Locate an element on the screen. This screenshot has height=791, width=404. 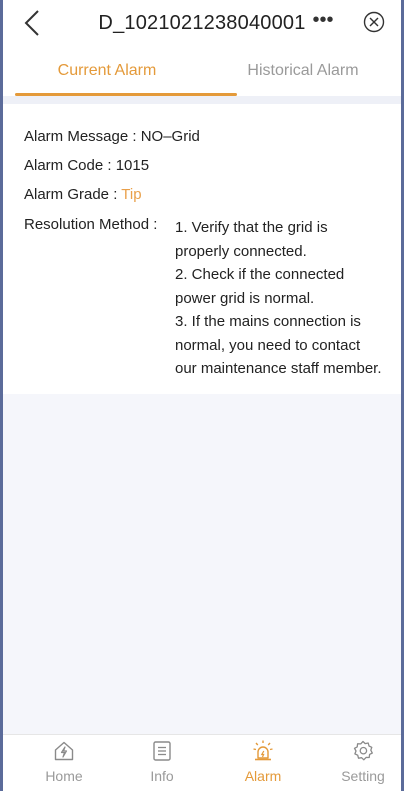
info-icon is located at coordinates (162, 751).